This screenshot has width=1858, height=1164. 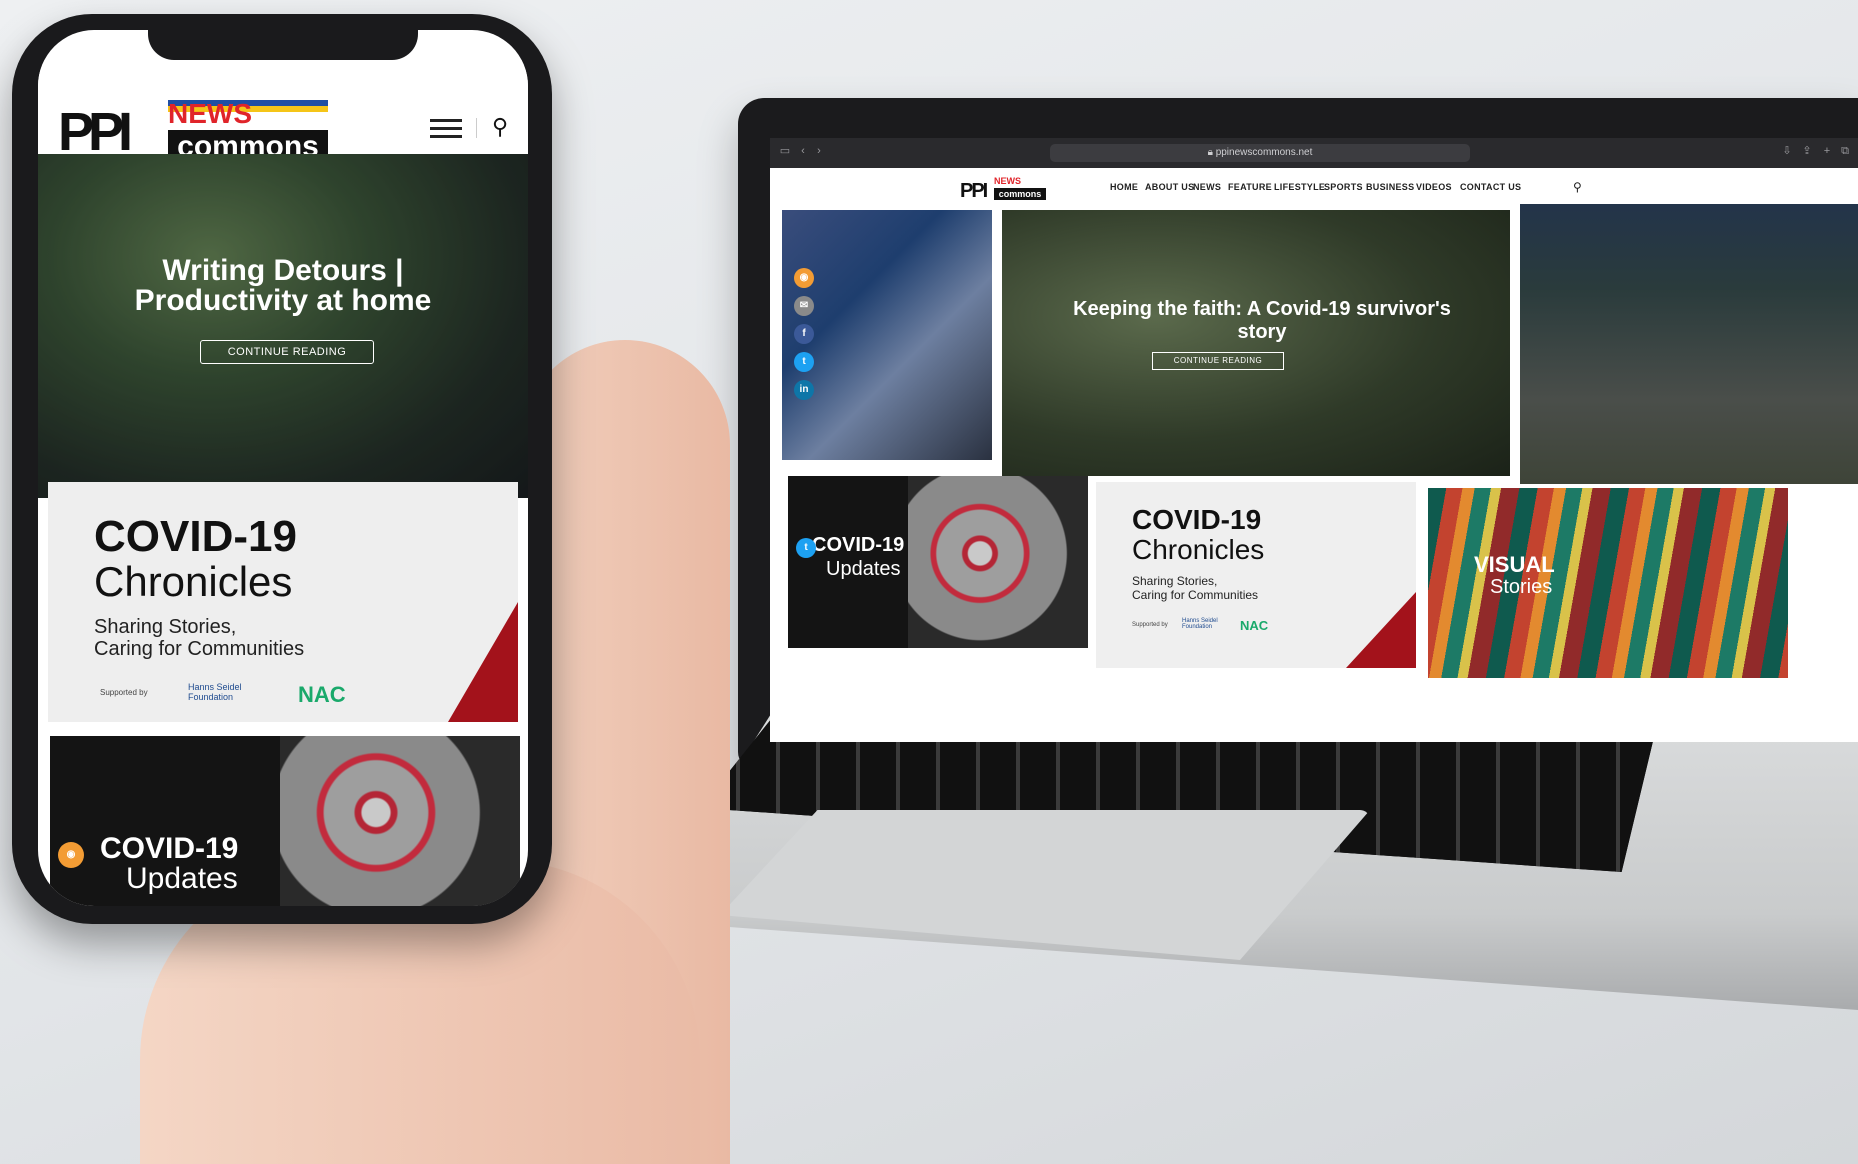 I want to click on chronicles-tagline2: Caring for Communities, so click(x=1195, y=595).